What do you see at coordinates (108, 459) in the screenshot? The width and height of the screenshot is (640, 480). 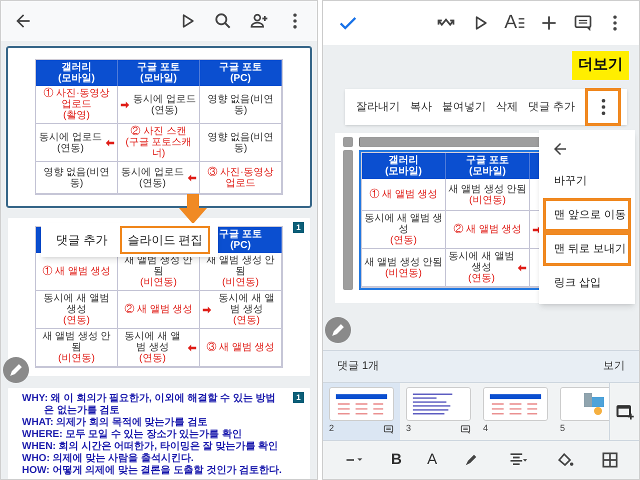 I see `slide-text: WHO: 의제에 맞는 사람을 출석시킨다.` at bounding box center [108, 459].